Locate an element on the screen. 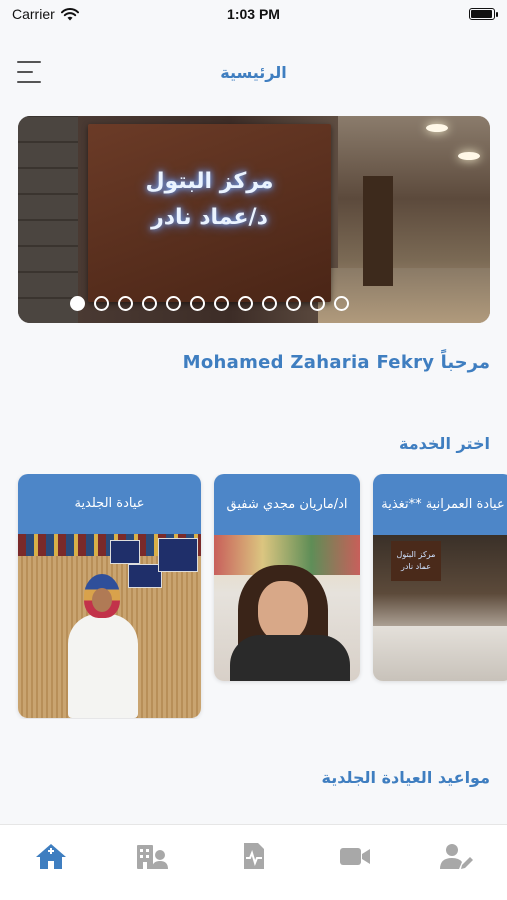 The height and width of the screenshot is (900, 507). menu-icon is located at coordinates (30, 72).